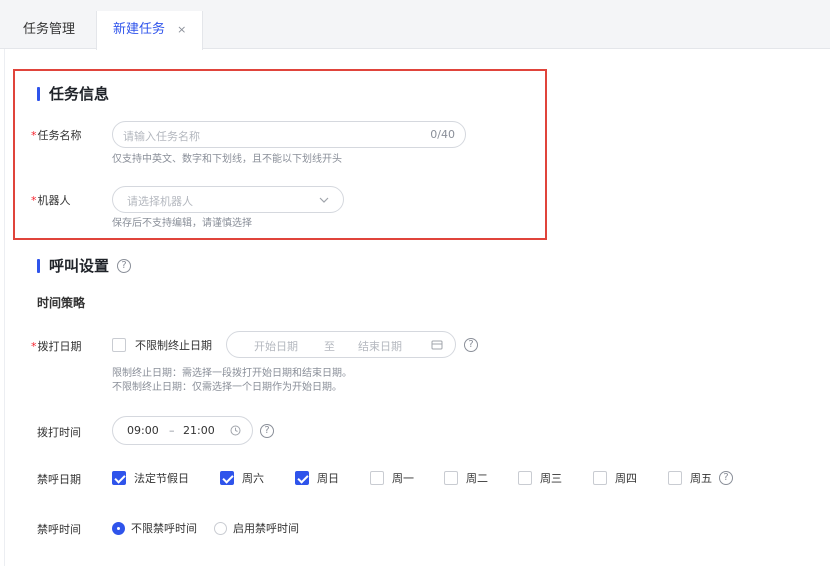 This screenshot has width=830, height=566. Describe the element at coordinates (160, 201) in the screenshot. I see `robot-placeholder: 请选择机器人` at that location.